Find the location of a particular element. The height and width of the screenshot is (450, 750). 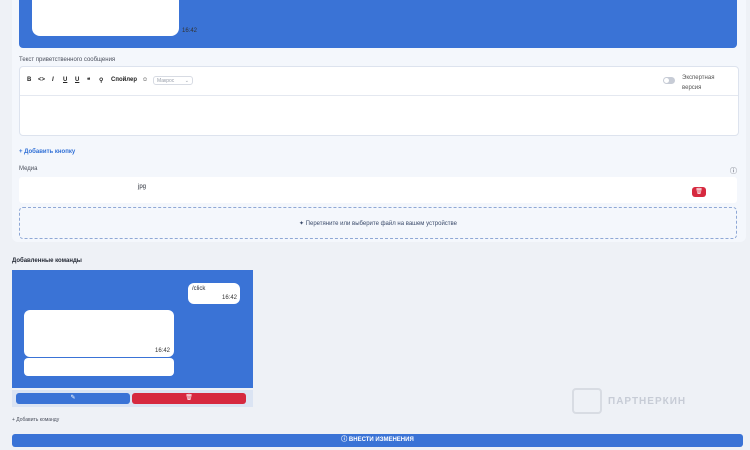

bot-message-time: 16:42 is located at coordinates (163, 351).